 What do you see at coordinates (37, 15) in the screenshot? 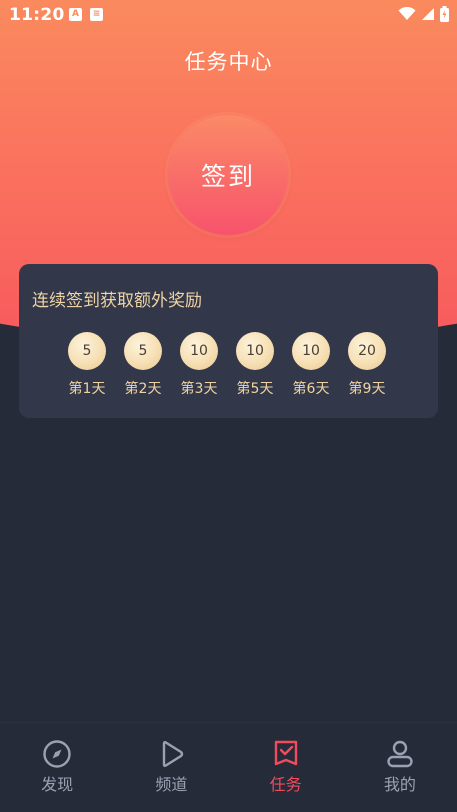
I see `status-time: 11:20` at bounding box center [37, 15].